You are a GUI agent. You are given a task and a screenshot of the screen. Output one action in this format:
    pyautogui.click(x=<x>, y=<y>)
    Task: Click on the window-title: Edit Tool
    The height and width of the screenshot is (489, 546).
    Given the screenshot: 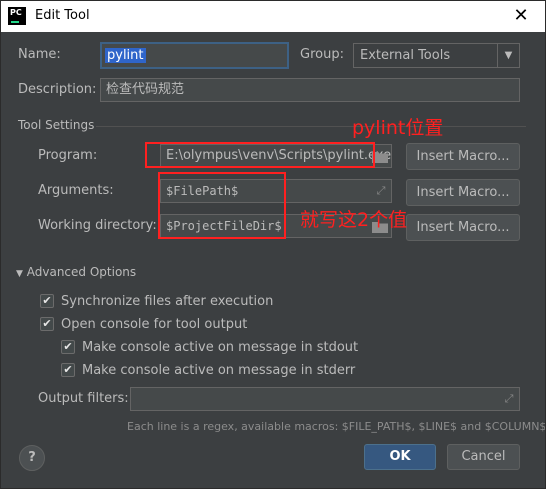 What is the action you would take?
    pyautogui.click(x=62, y=15)
    